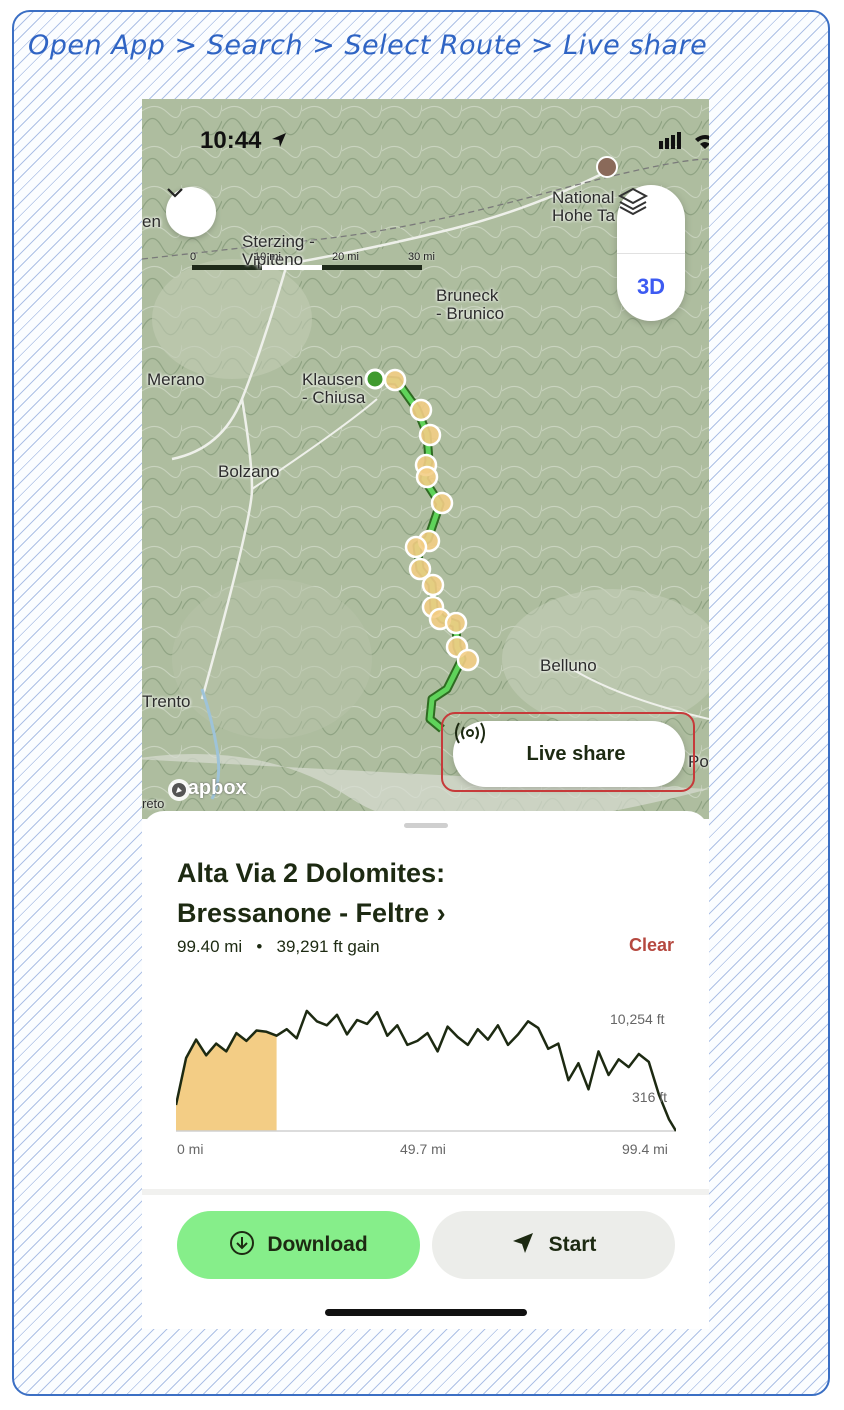  I want to click on x-axis-label: 99.4 mi, so click(645, 1149).